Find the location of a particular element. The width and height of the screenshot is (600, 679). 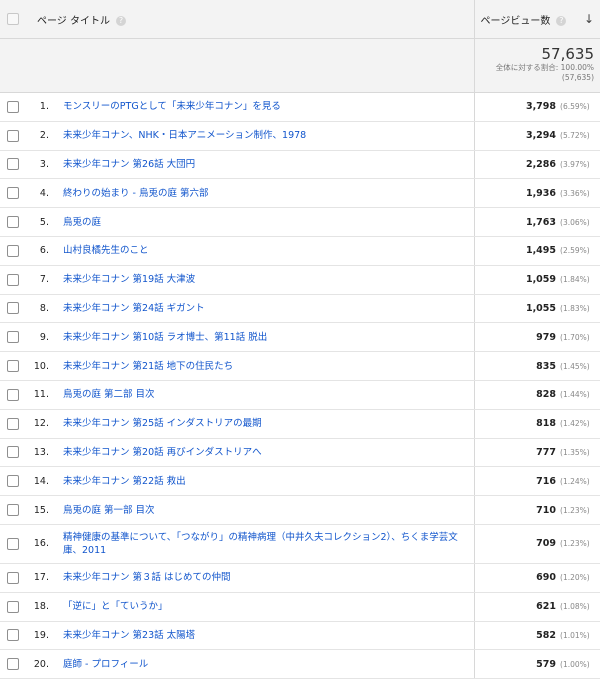

row-number: 3. is located at coordinates (41, 165).